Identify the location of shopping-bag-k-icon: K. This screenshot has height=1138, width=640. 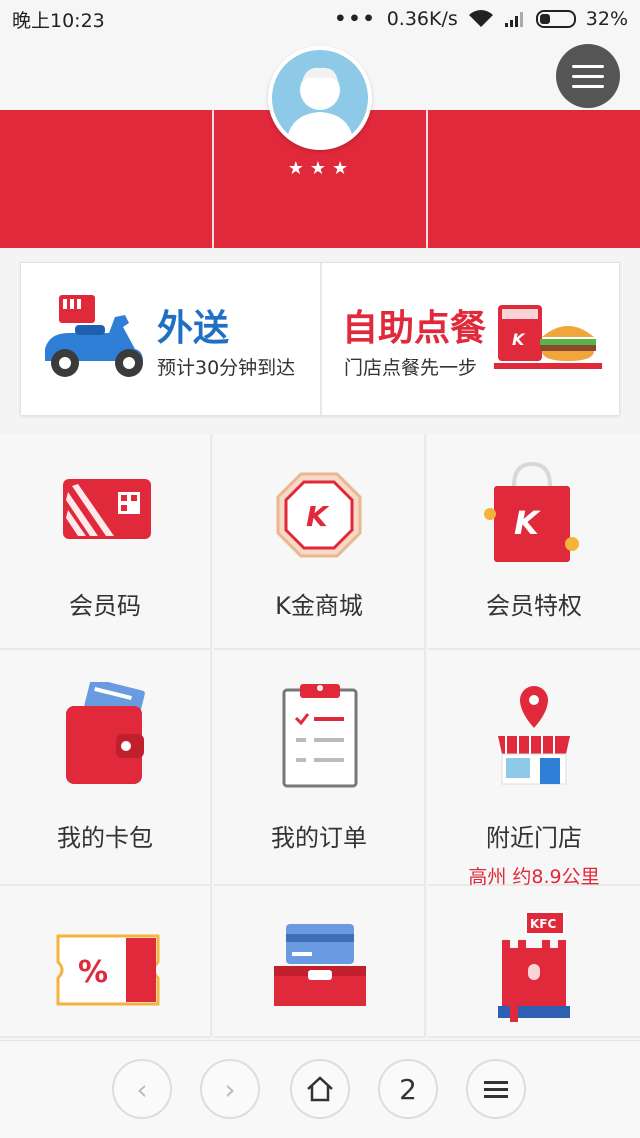
(531, 511).